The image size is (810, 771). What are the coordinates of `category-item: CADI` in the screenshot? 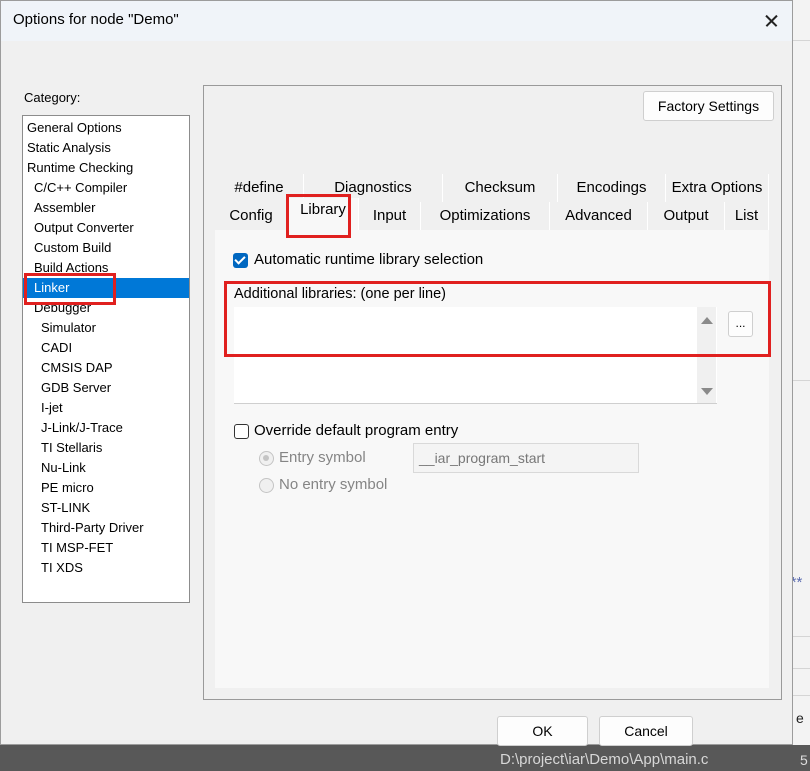 It's located at (106, 348).